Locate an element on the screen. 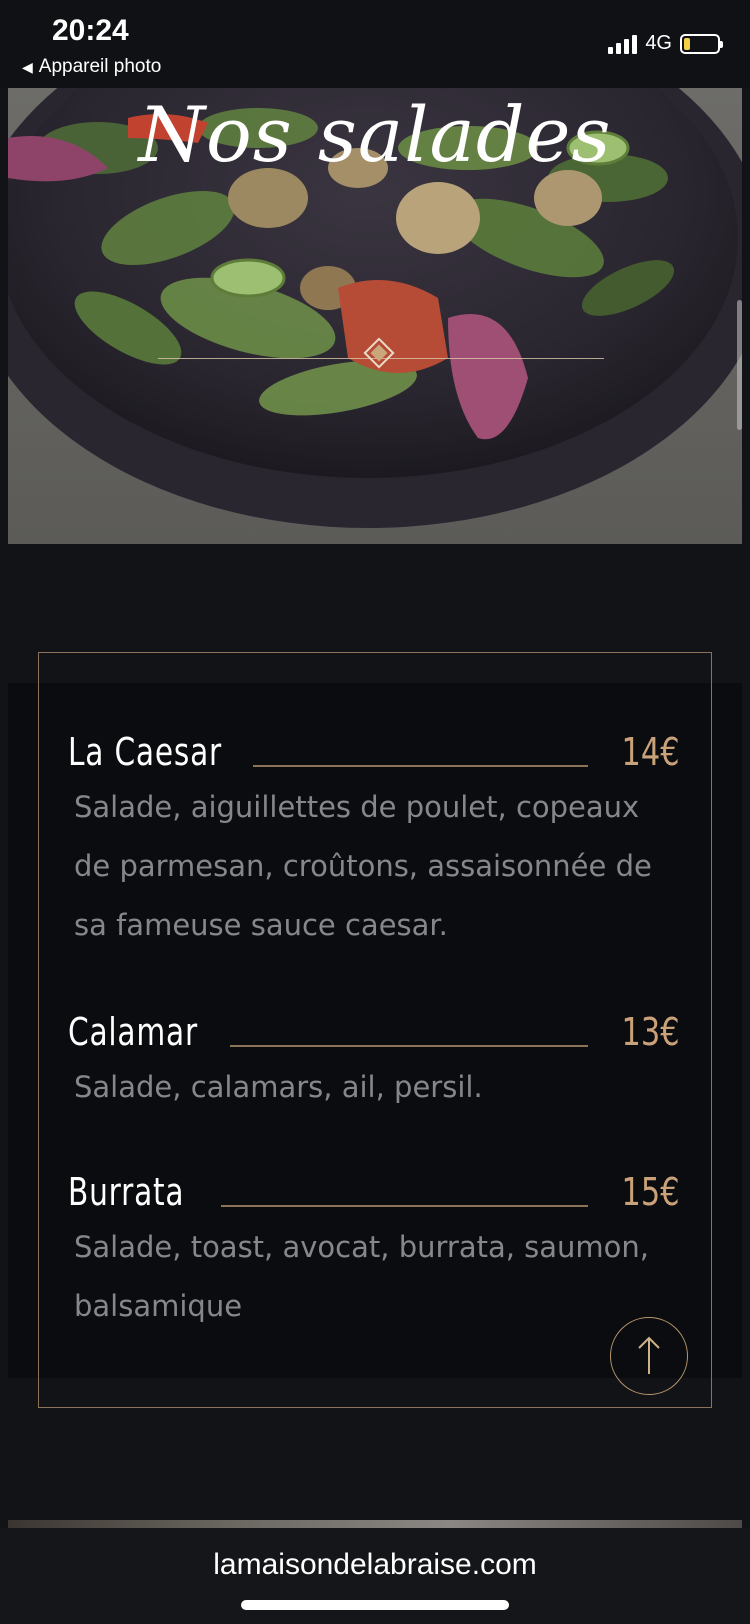  menu-item-name: Burrata is located at coordinates (126, 1192).